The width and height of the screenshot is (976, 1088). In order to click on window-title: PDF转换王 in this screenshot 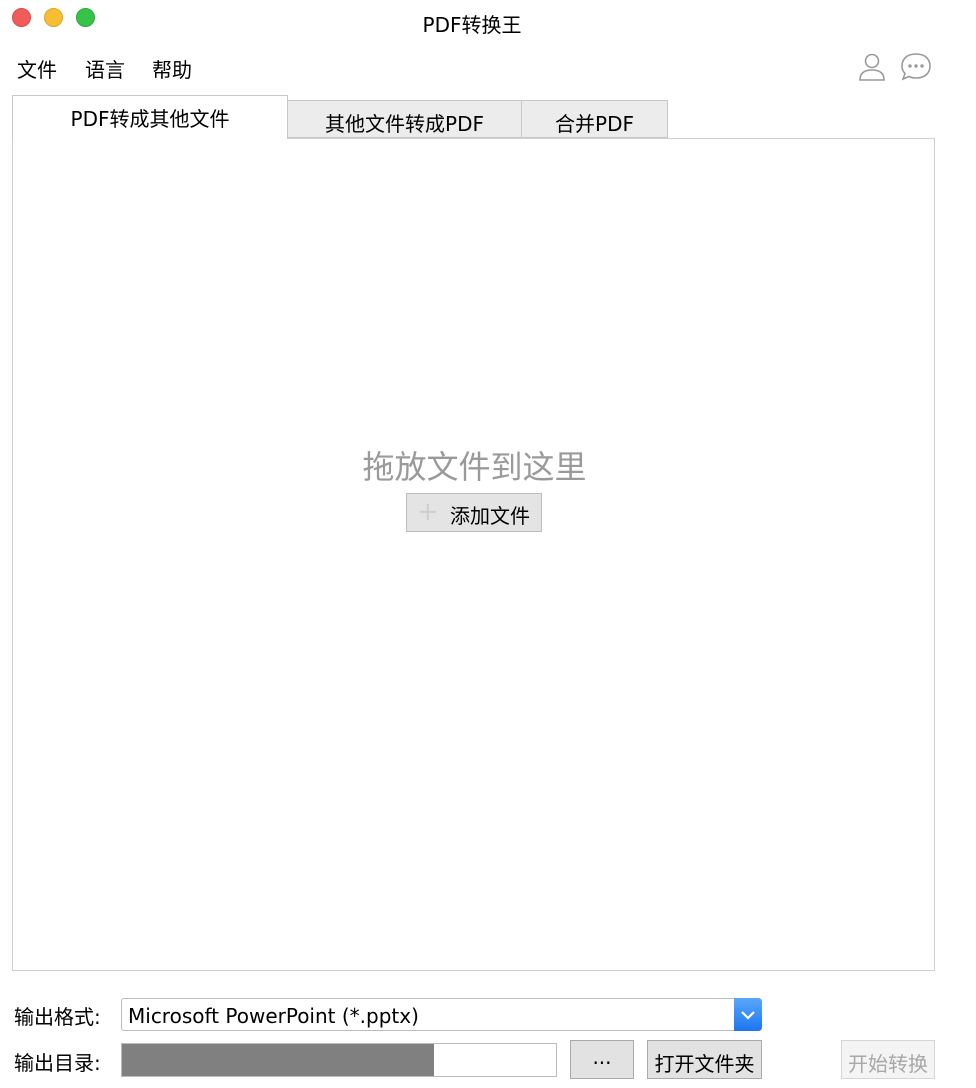, I will do `click(472, 25)`.